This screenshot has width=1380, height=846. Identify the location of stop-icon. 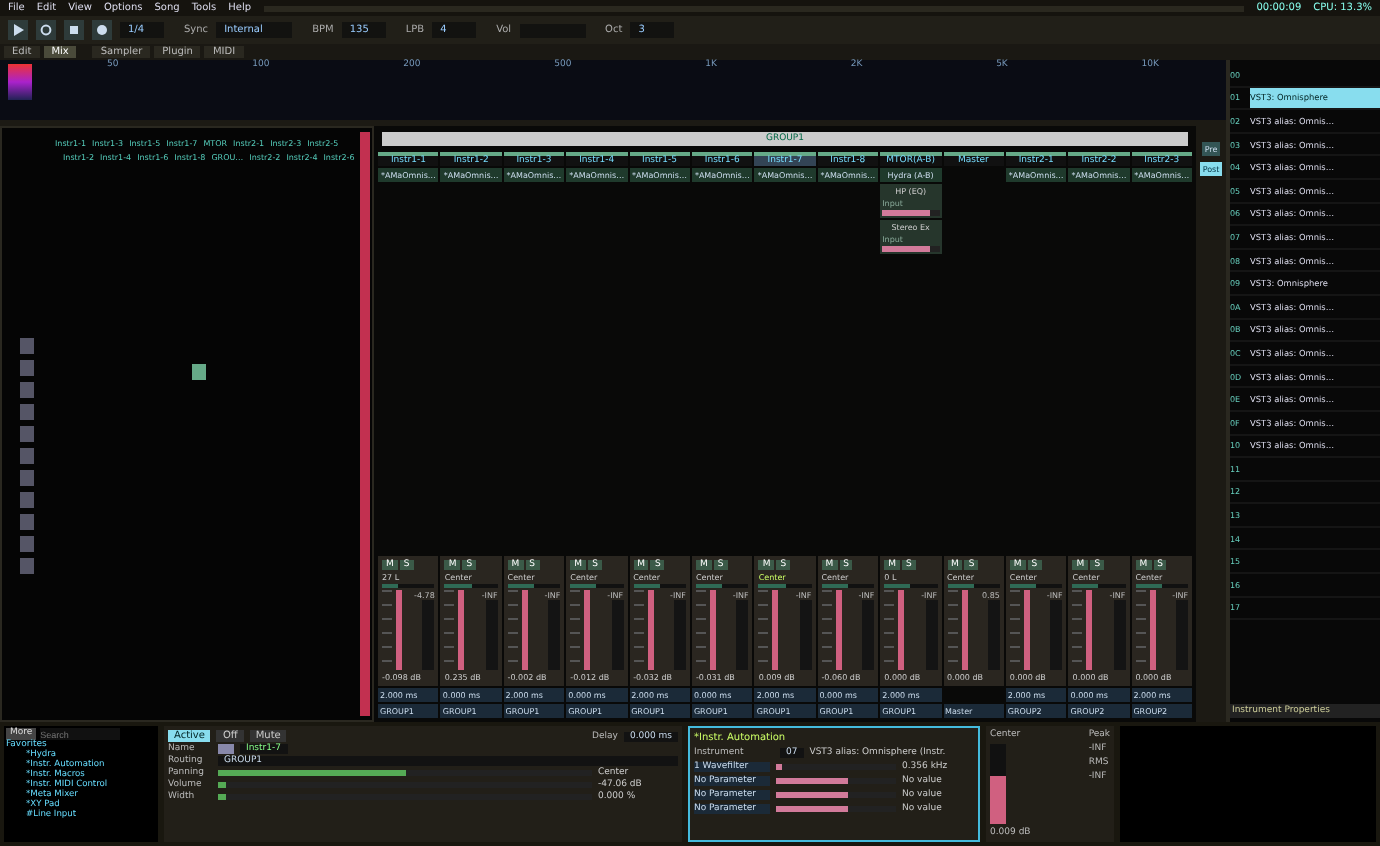
(74, 30).